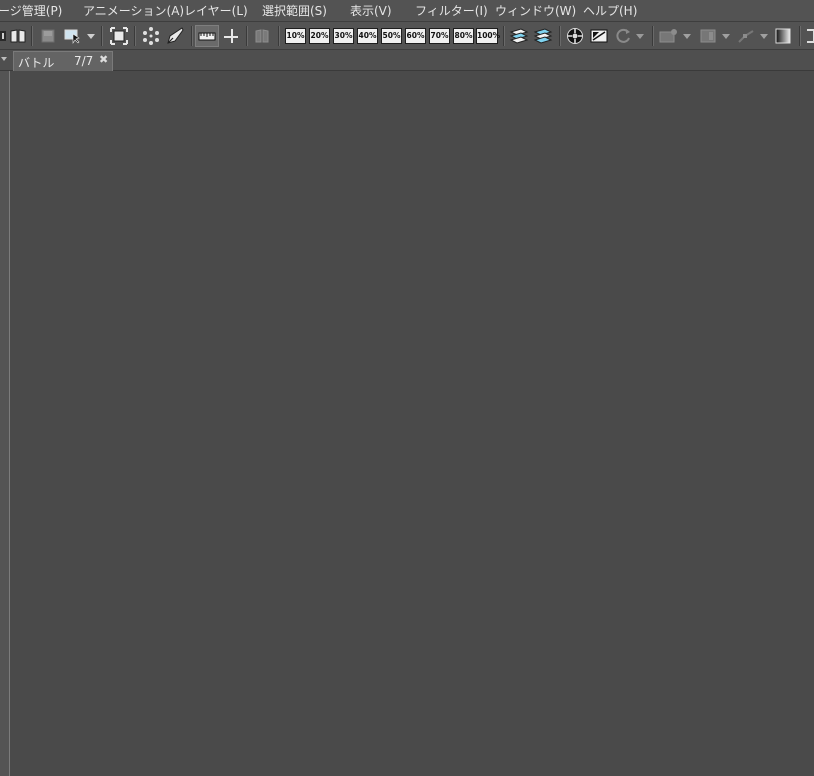 This screenshot has width=814, height=776. Describe the element at coordinates (73, 36) in the screenshot. I see `select-frame-icon` at that location.